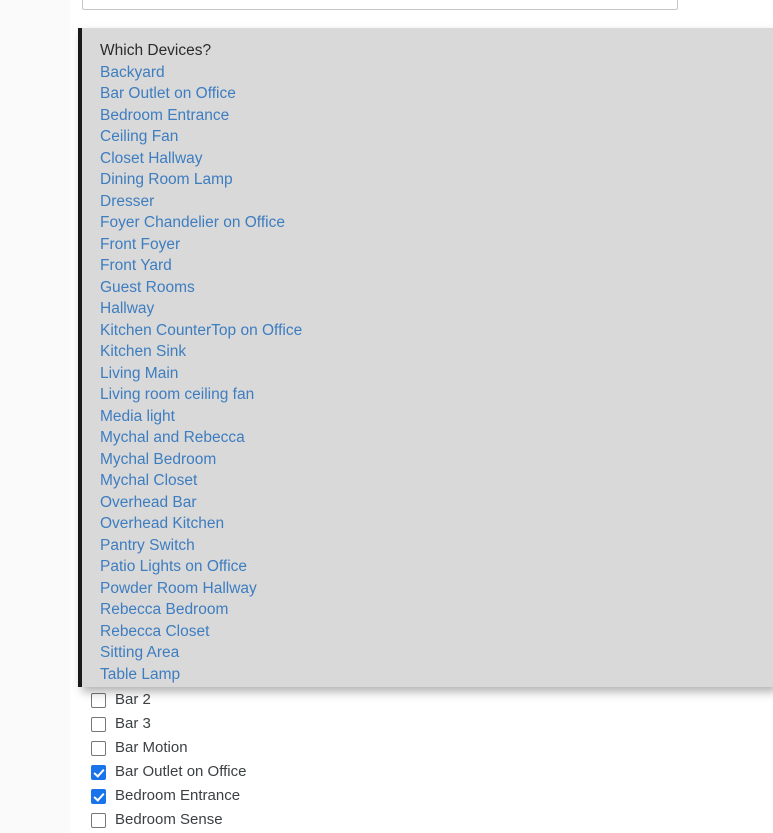  What do you see at coordinates (436, 481) in the screenshot?
I see `device-link: Mychal Closet` at bounding box center [436, 481].